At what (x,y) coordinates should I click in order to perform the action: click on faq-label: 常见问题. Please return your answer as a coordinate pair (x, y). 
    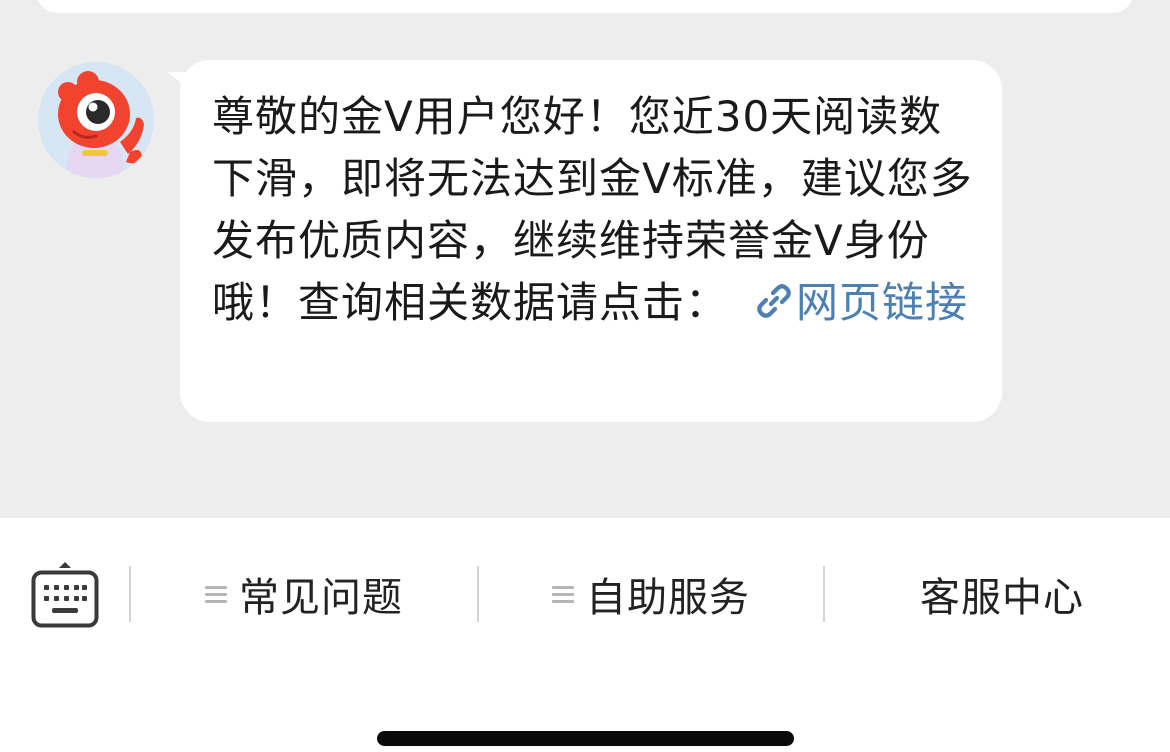
    Looking at the image, I should click on (321, 598).